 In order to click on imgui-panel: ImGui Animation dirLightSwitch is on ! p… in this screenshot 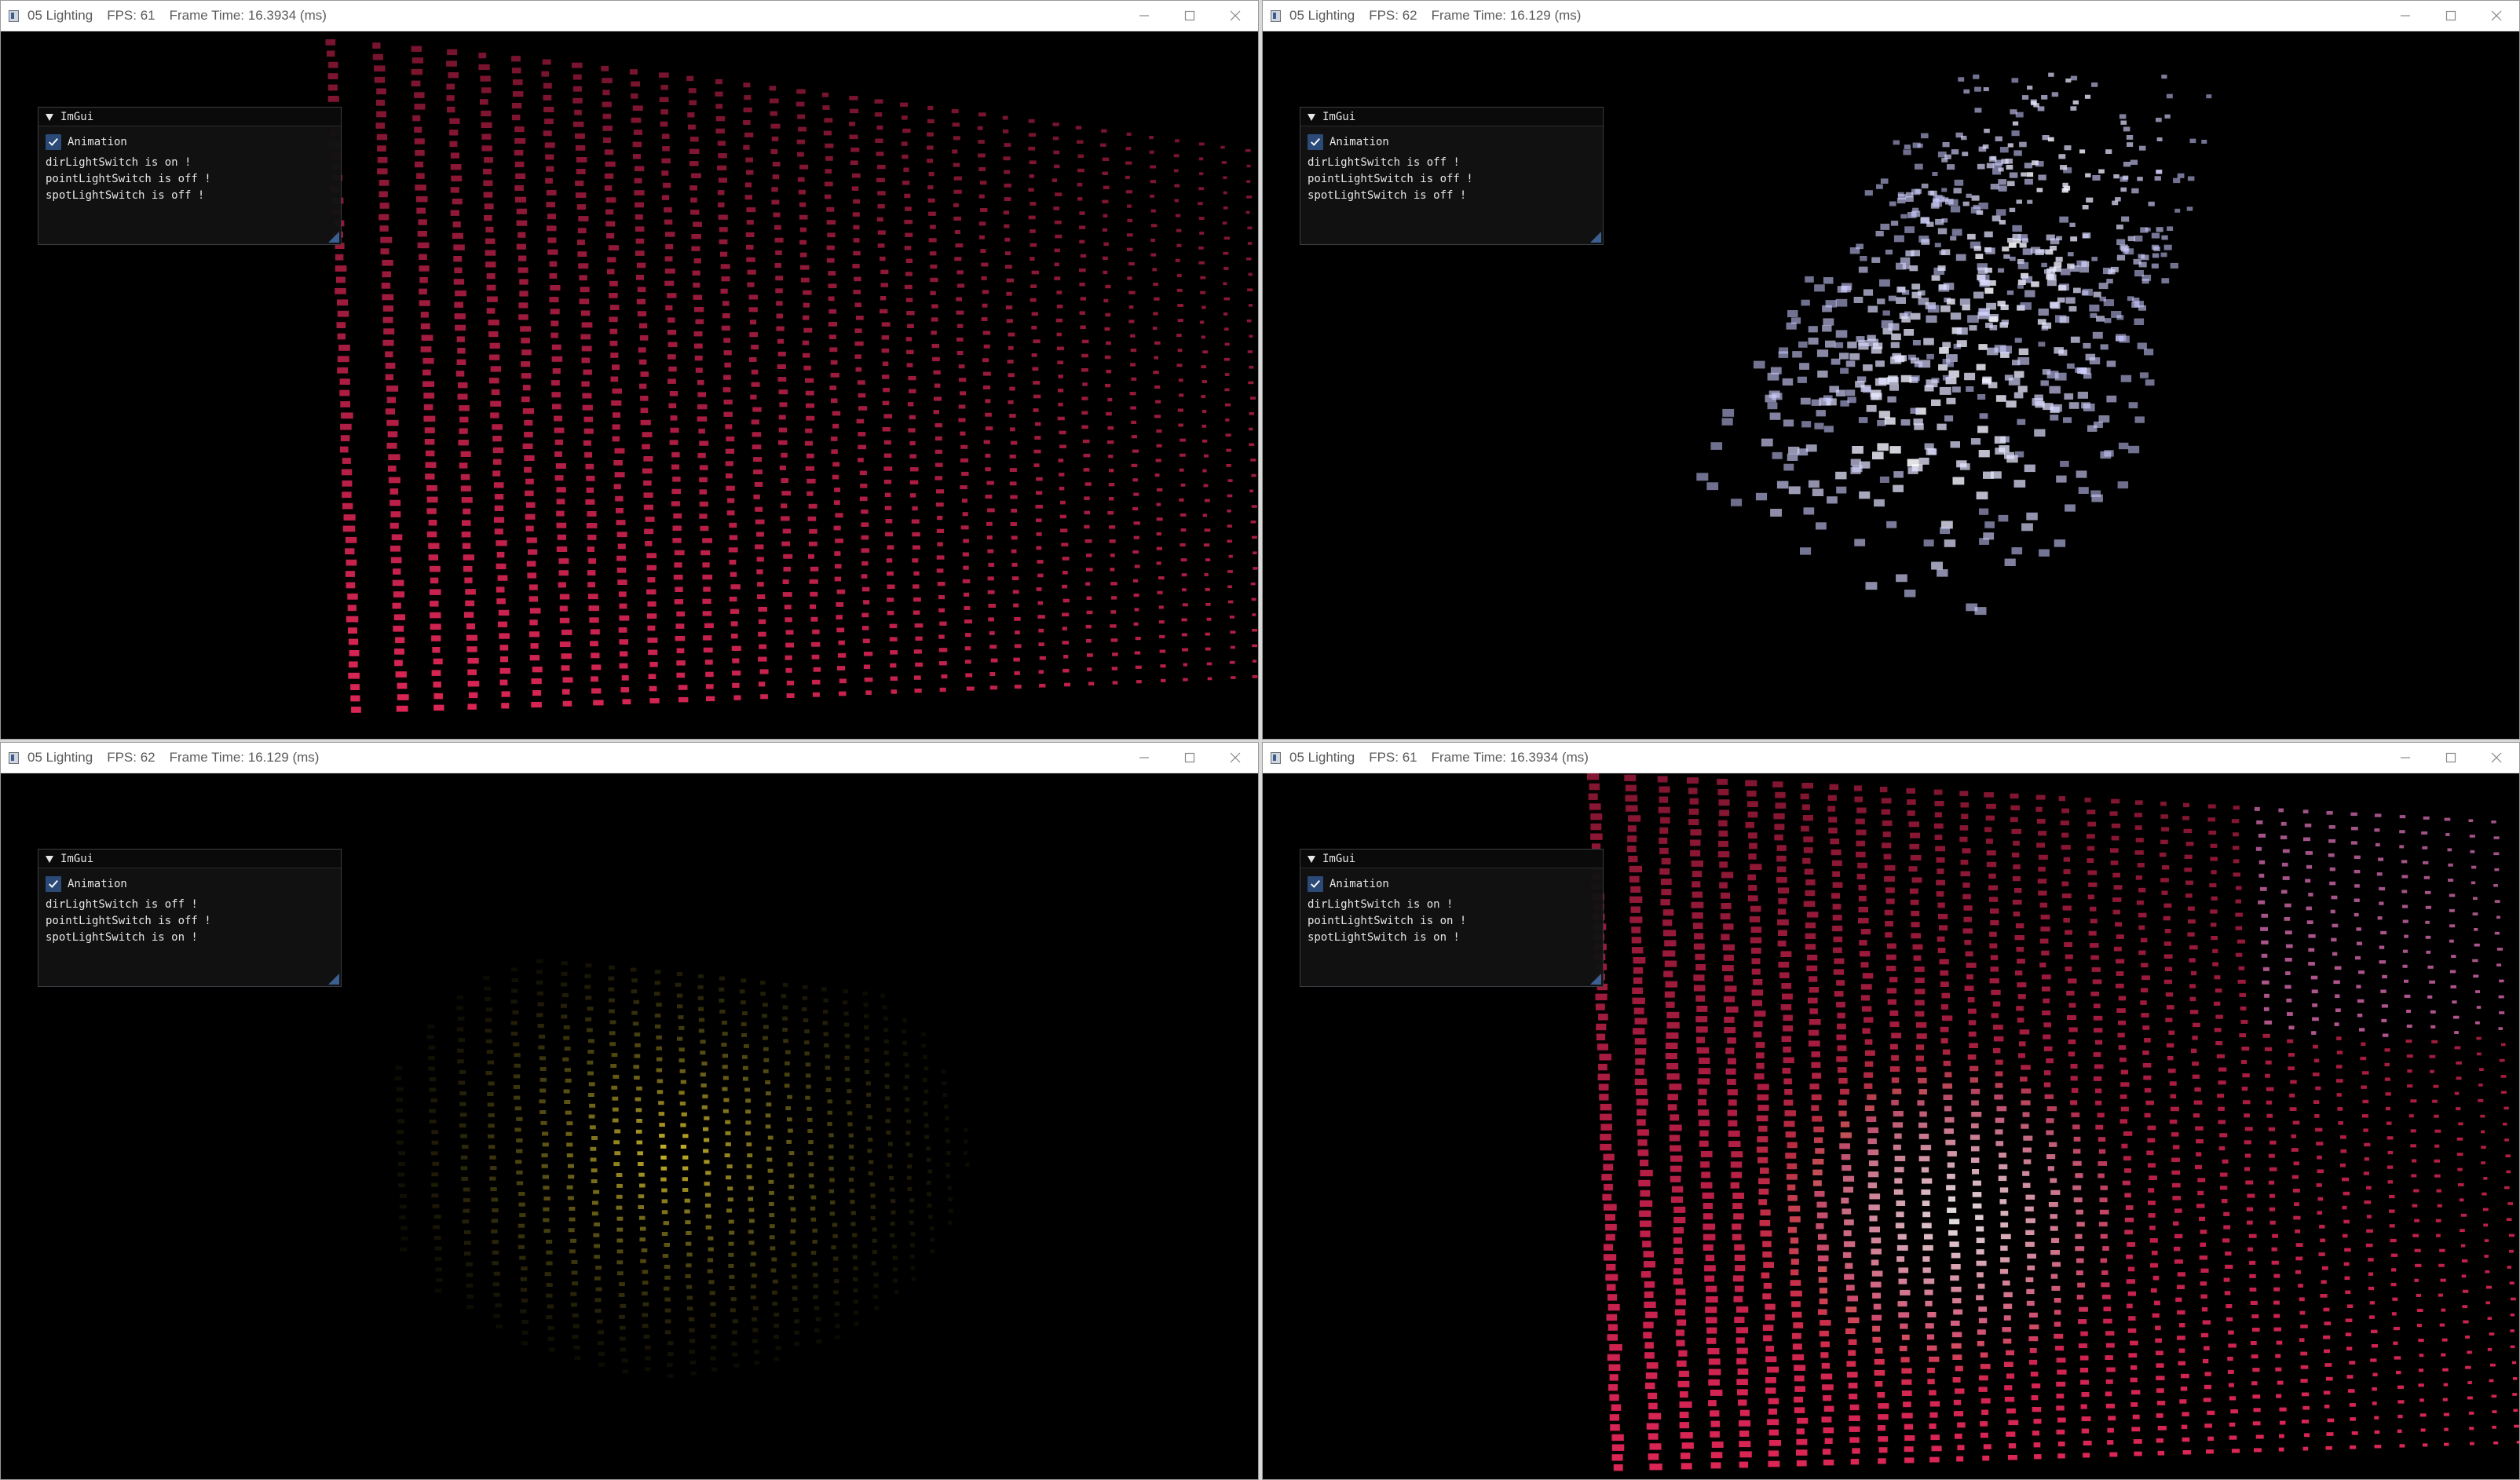, I will do `click(190, 176)`.